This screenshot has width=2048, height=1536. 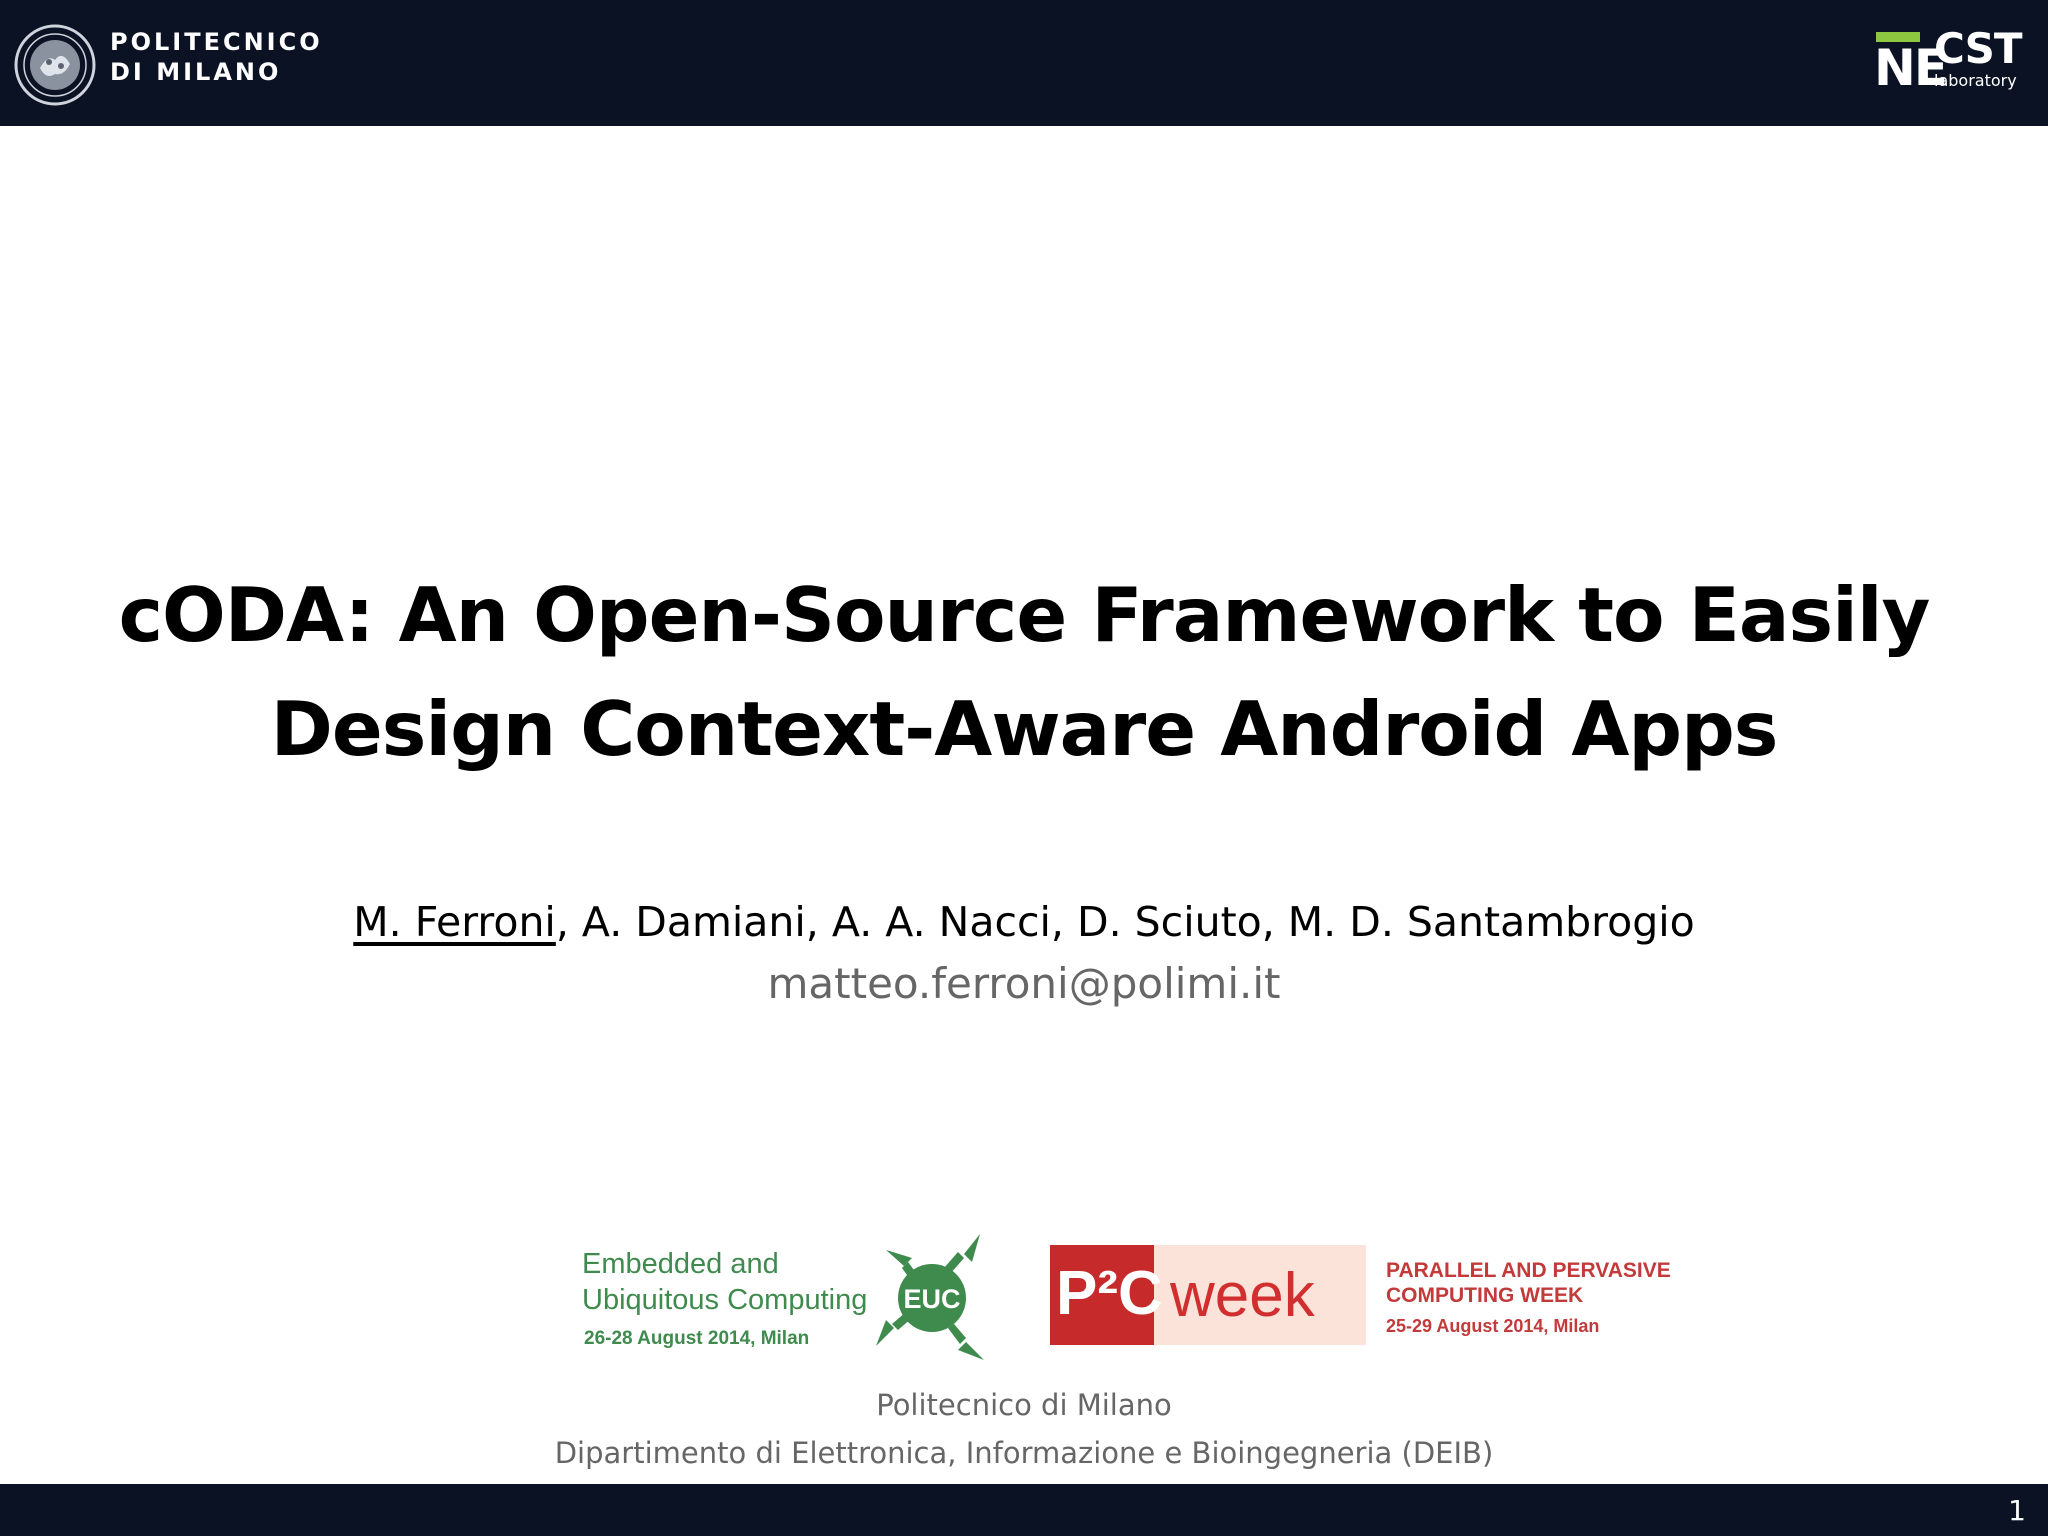 What do you see at coordinates (216, 57) in the screenshot?
I see `university-name: POLITECNICO DI MILANO` at bounding box center [216, 57].